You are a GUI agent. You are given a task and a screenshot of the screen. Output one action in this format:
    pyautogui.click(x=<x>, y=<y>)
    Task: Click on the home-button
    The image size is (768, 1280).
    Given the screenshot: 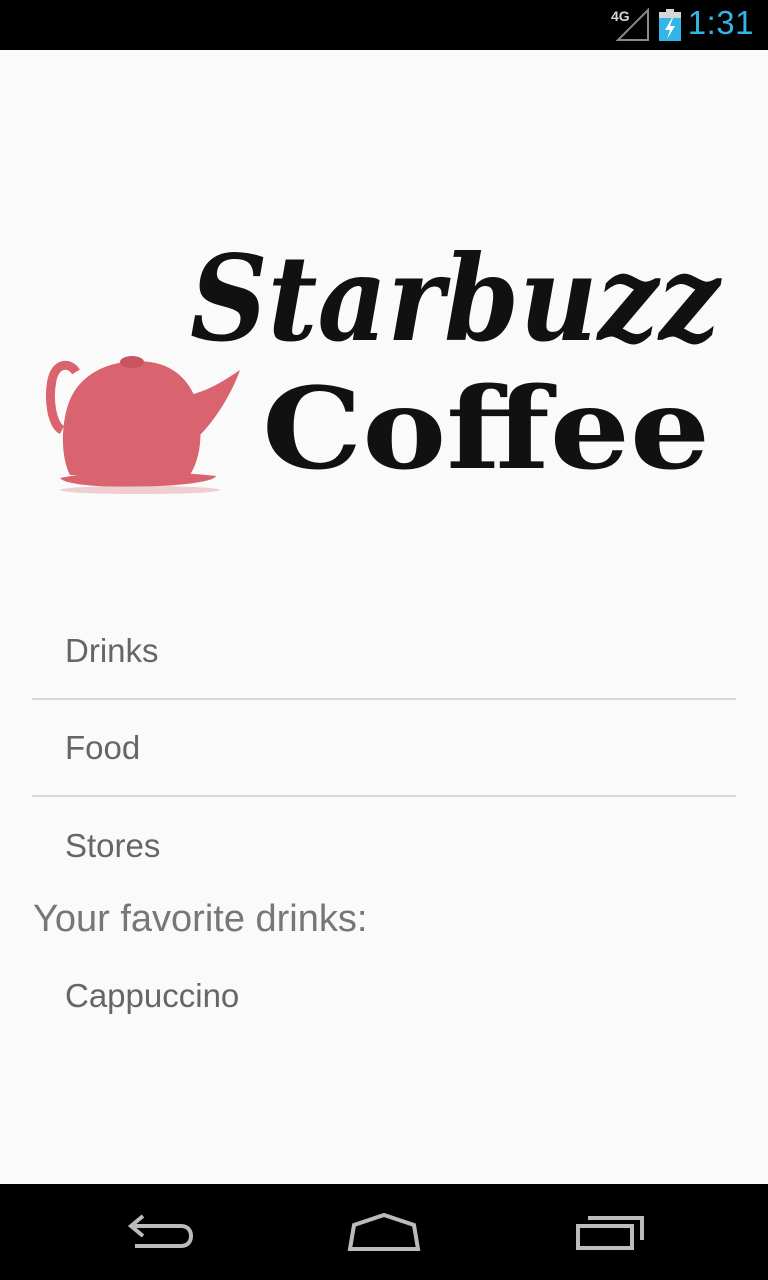 What is the action you would take?
    pyautogui.click(x=384, y=1232)
    